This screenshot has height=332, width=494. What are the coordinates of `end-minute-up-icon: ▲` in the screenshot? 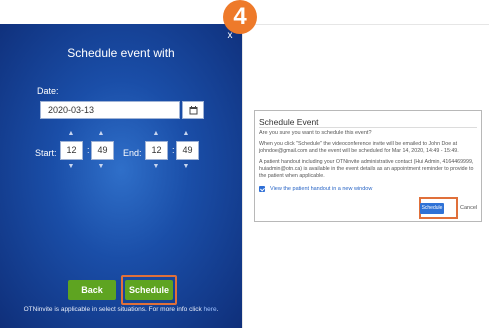 It's located at (186, 134).